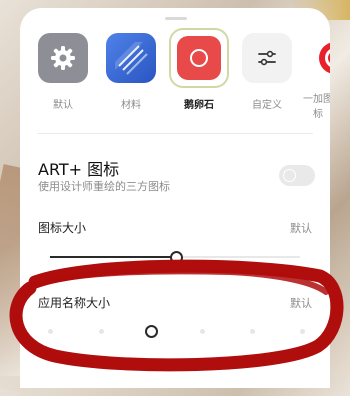 This screenshot has width=350, height=396. I want to click on app-name-size-label: 应用名称大小, so click(74, 303).